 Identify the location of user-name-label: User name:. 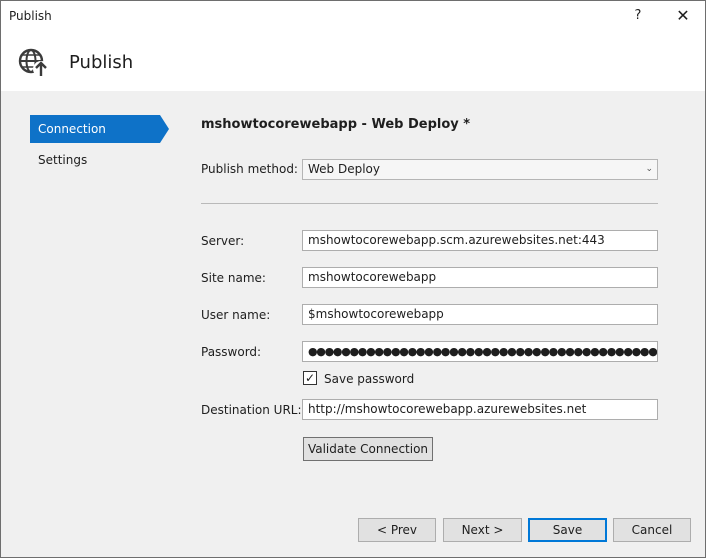
(236, 315).